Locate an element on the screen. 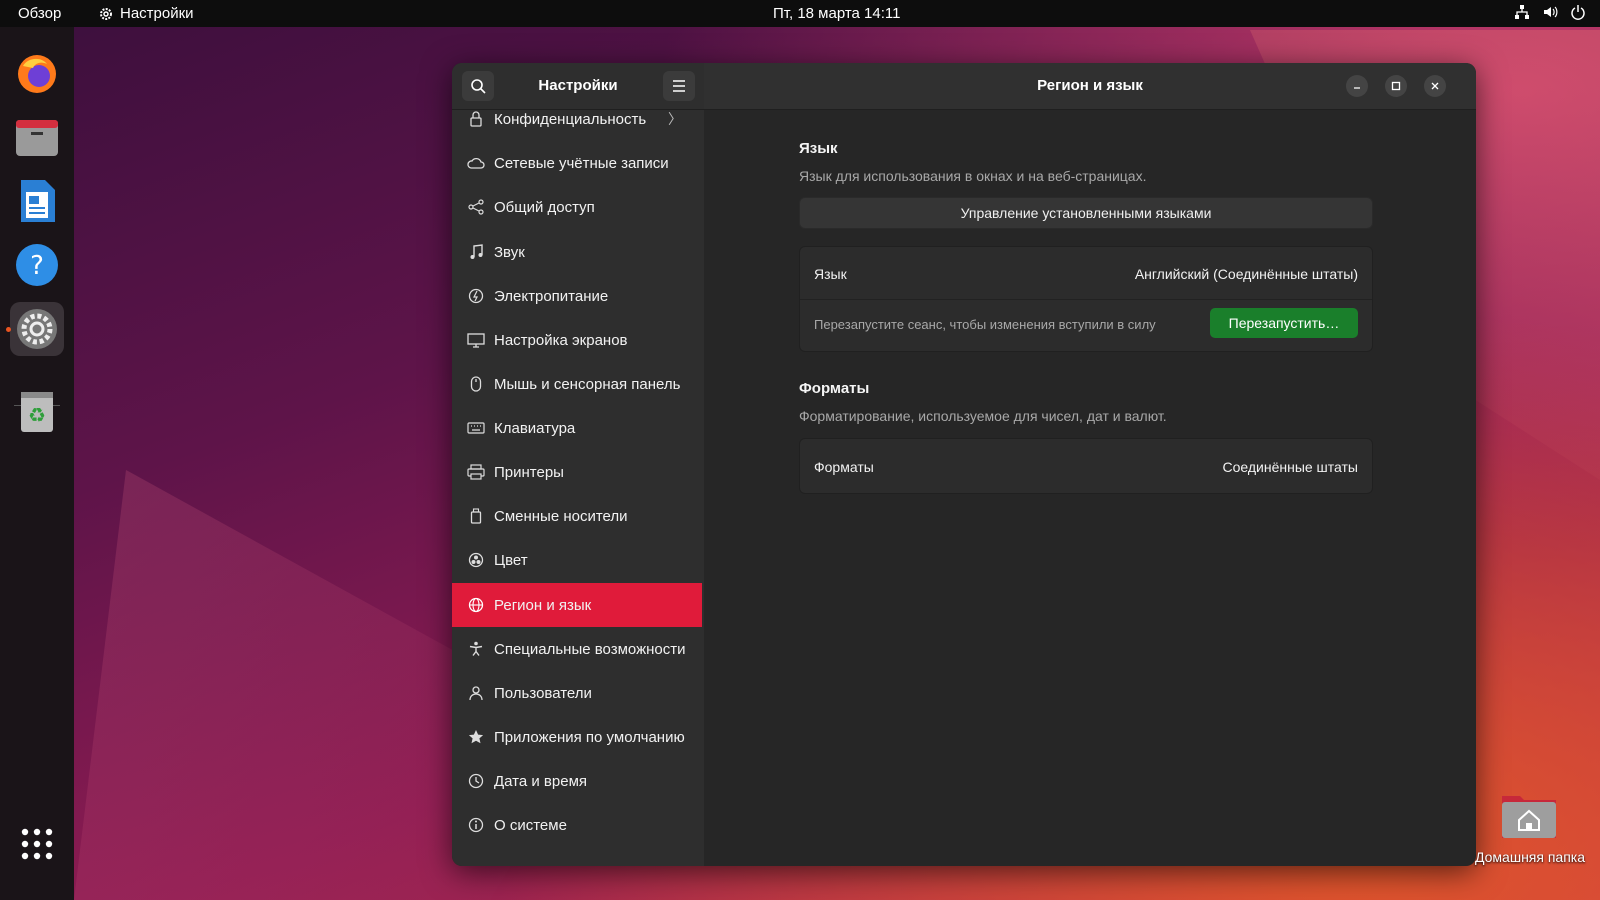  sidebar-item-mouse: Мышь и сенсорная панель is located at coordinates (577, 384).